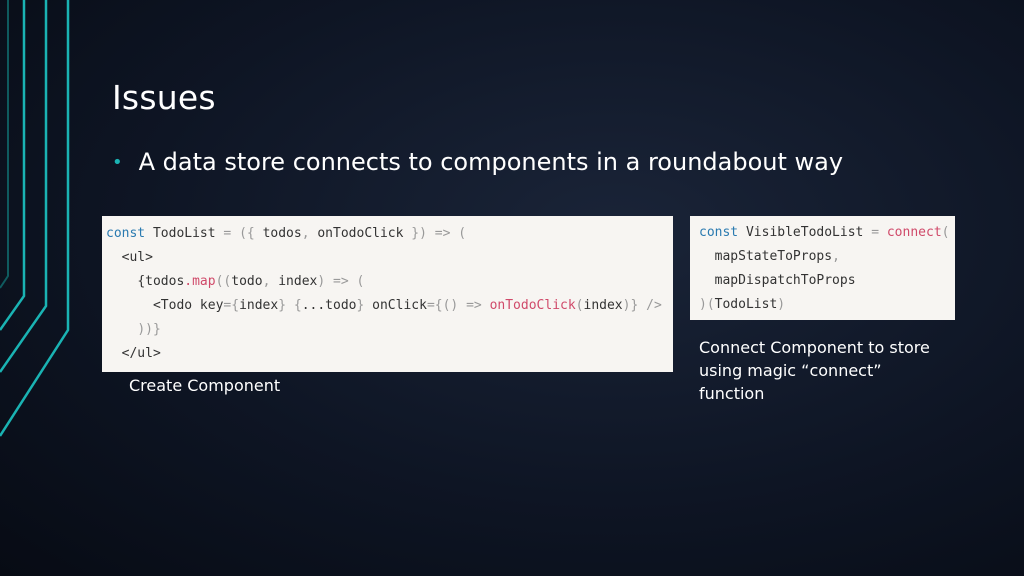  What do you see at coordinates (141, 353) in the screenshot?
I see `code-line: </ul>` at bounding box center [141, 353].